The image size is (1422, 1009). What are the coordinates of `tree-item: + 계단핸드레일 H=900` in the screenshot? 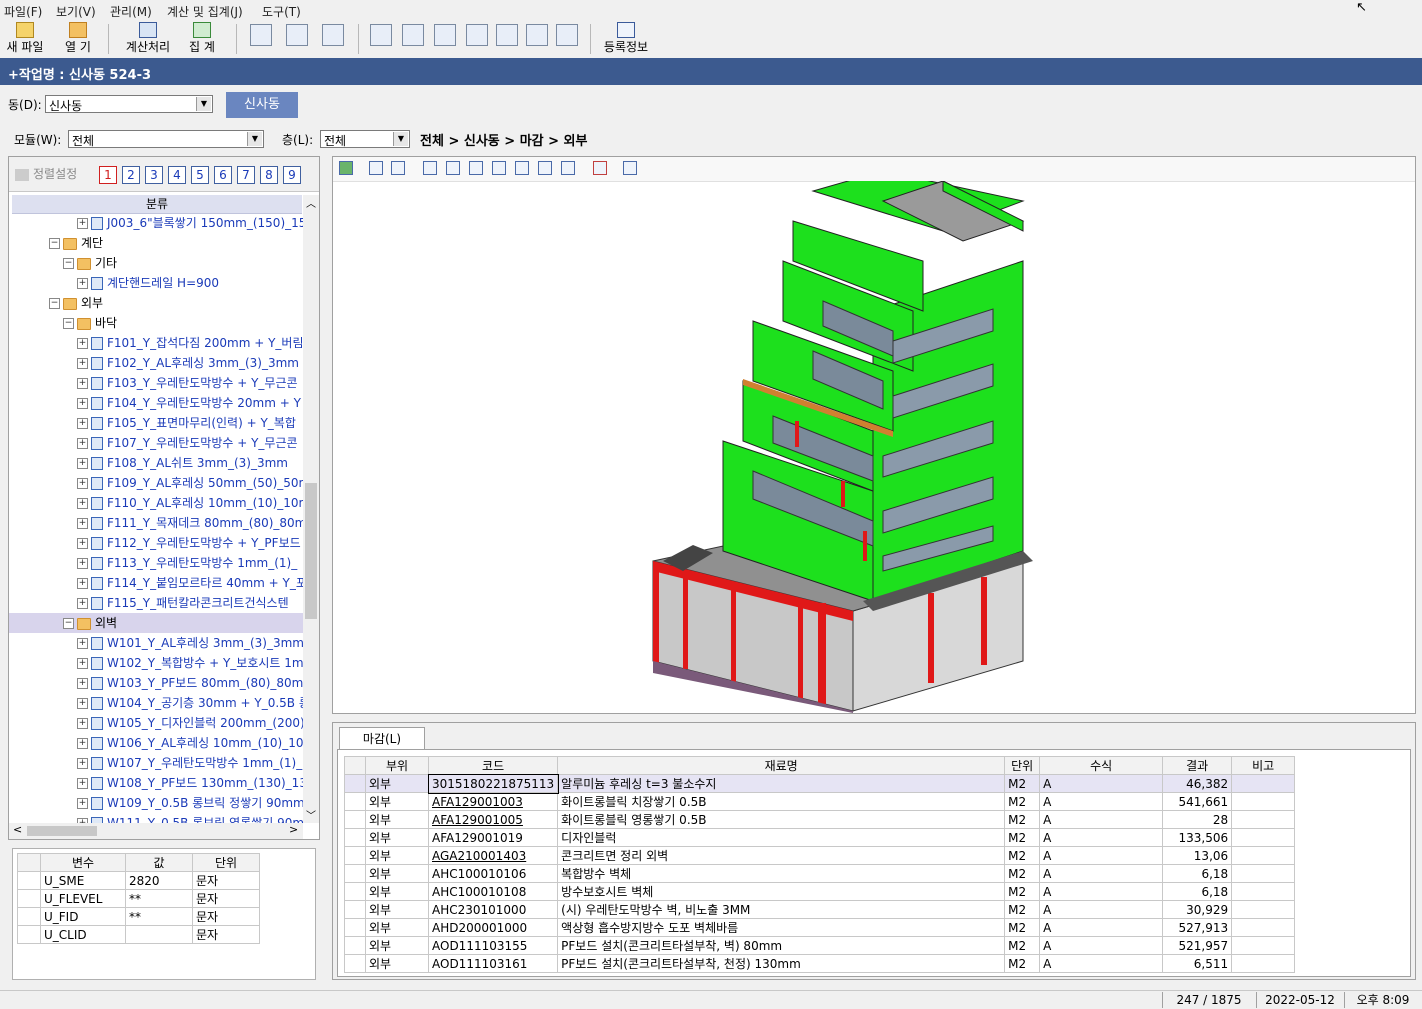 It's located at (156, 283).